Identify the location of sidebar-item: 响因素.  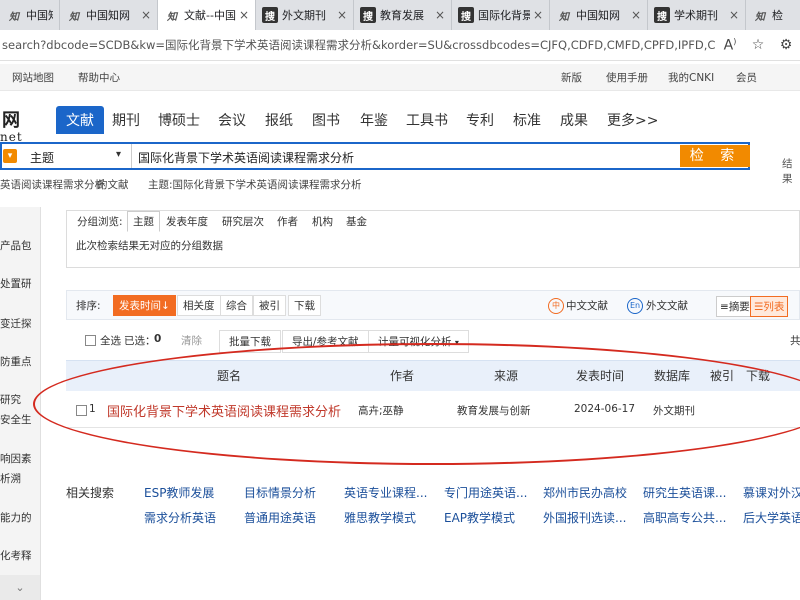
(16, 458).